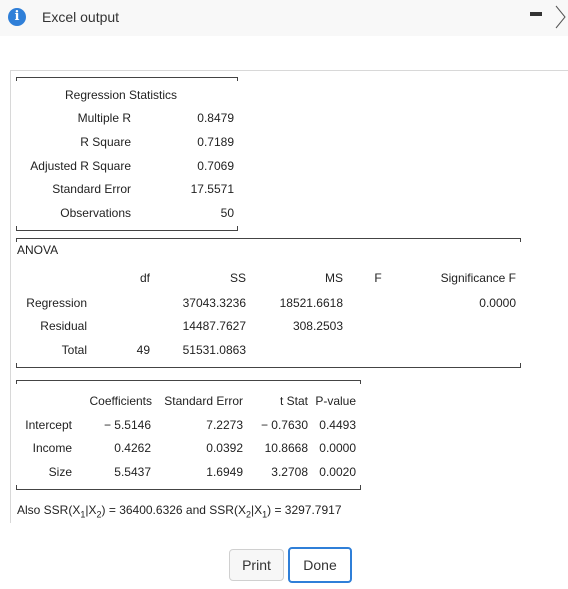 The width and height of the screenshot is (568, 589). Describe the element at coordinates (337, 448) in the screenshot. I see `coefficients-cell: 0.0000` at that location.